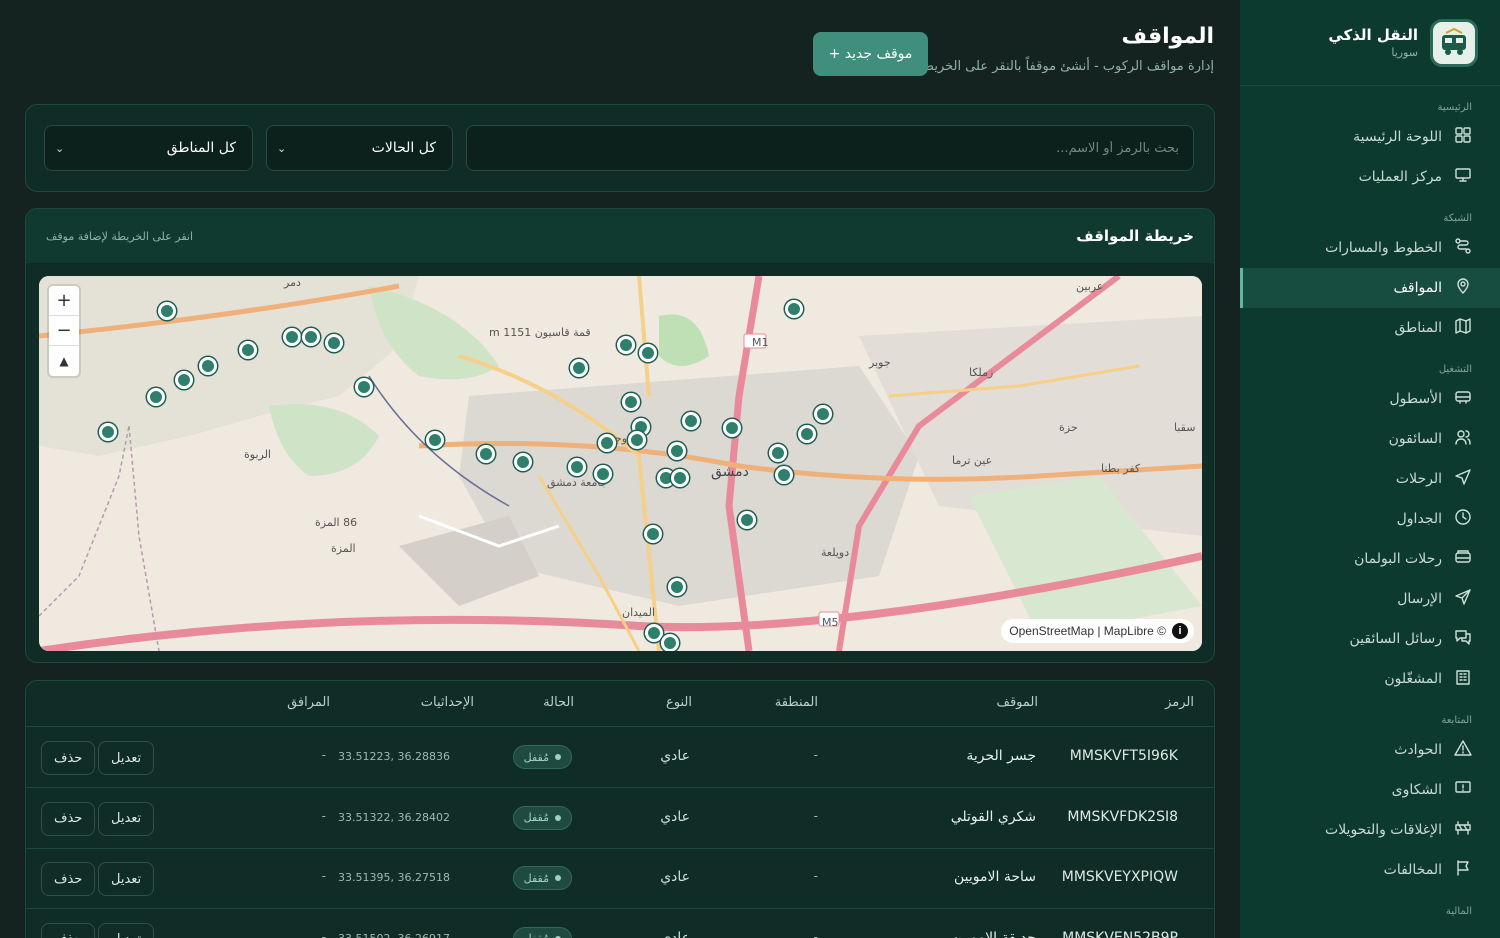 Image resolution: width=1500 pixels, height=938 pixels. I want to click on sidebar-item: المخالفات, so click(1370, 870).